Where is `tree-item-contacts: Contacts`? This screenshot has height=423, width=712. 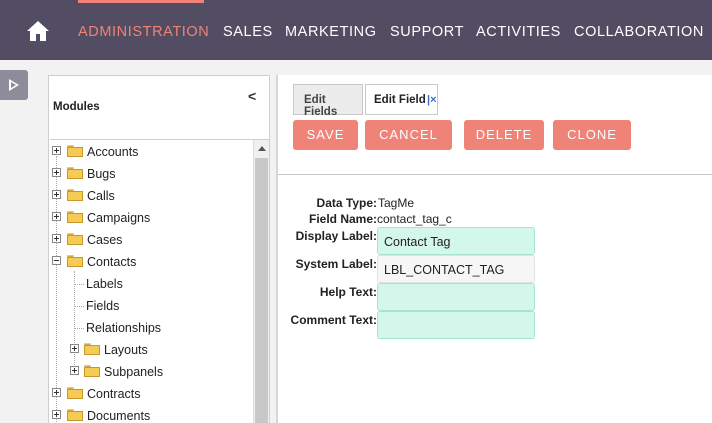
tree-item-contacts: Contacts is located at coordinates (152, 262).